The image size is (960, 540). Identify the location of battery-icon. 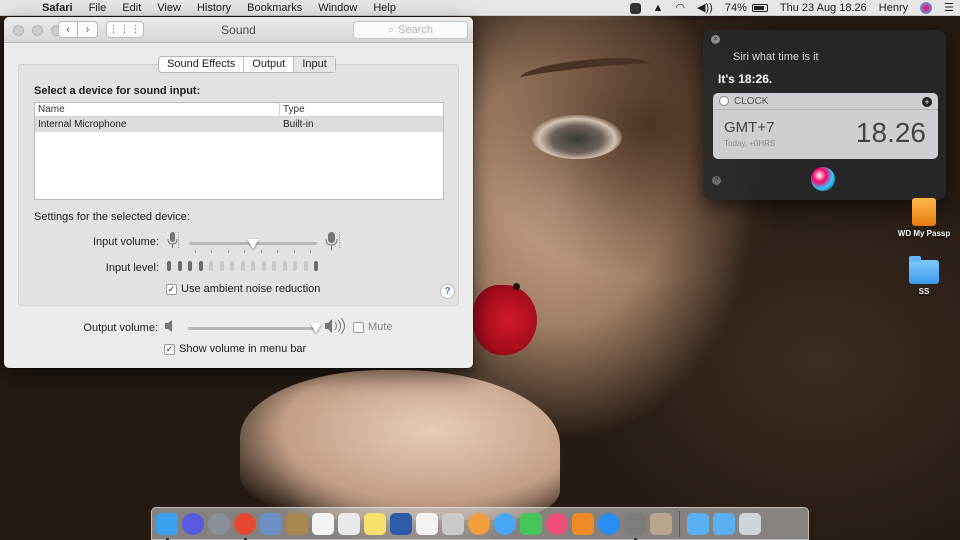
(759, 8).